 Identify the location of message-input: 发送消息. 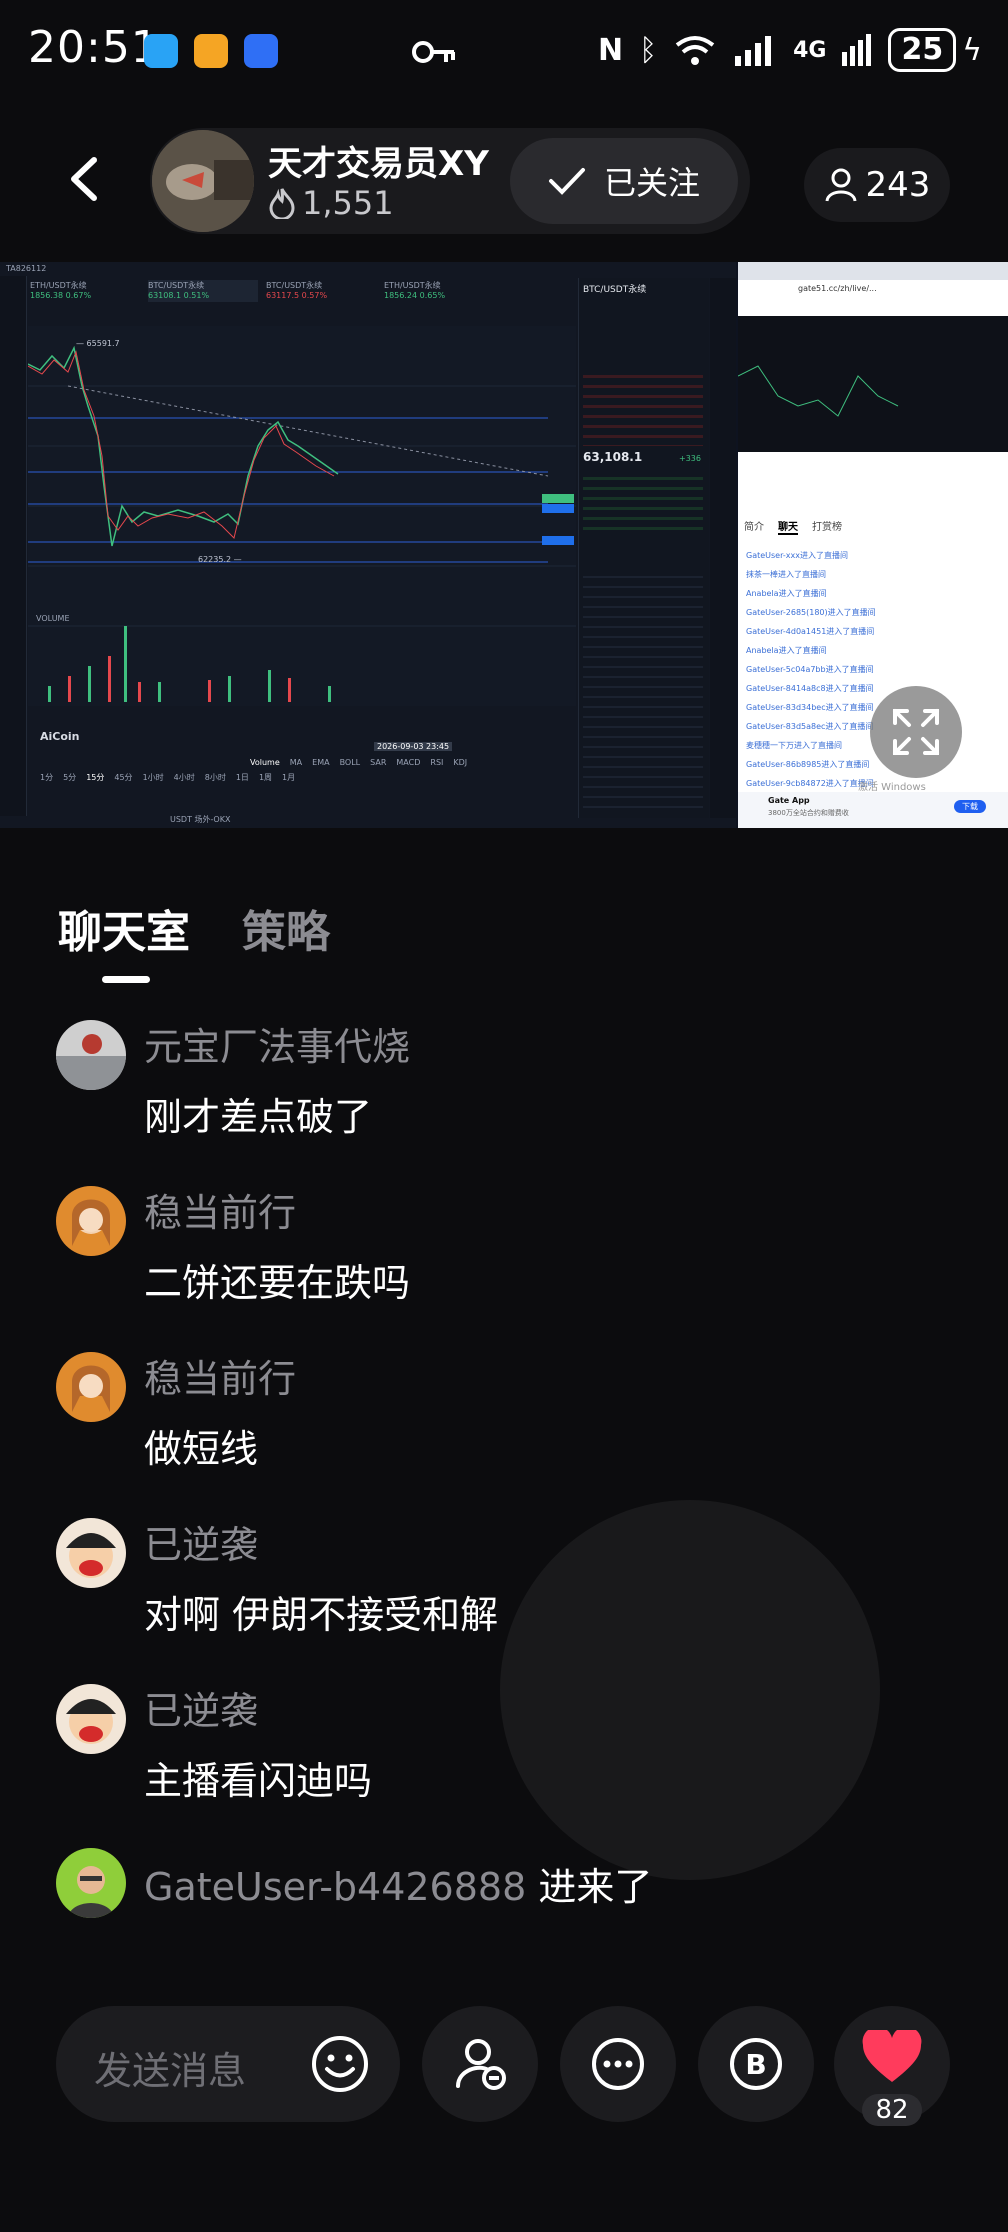
(228, 2064).